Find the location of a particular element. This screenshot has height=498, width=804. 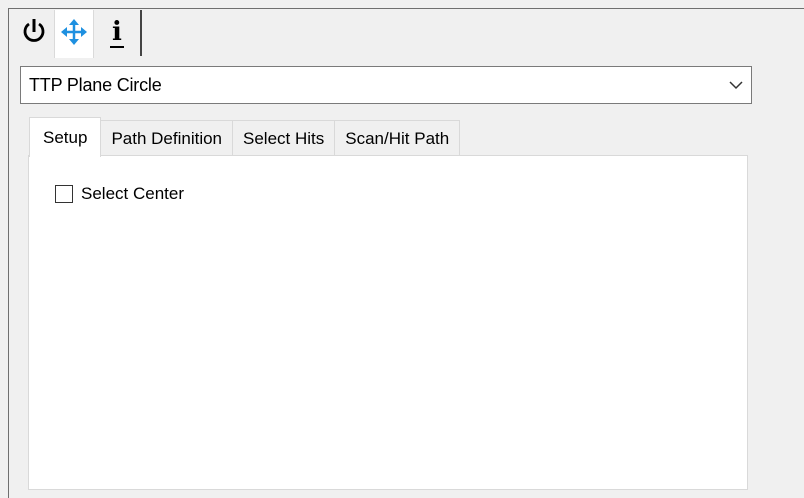

power-tab is located at coordinates (34, 33).